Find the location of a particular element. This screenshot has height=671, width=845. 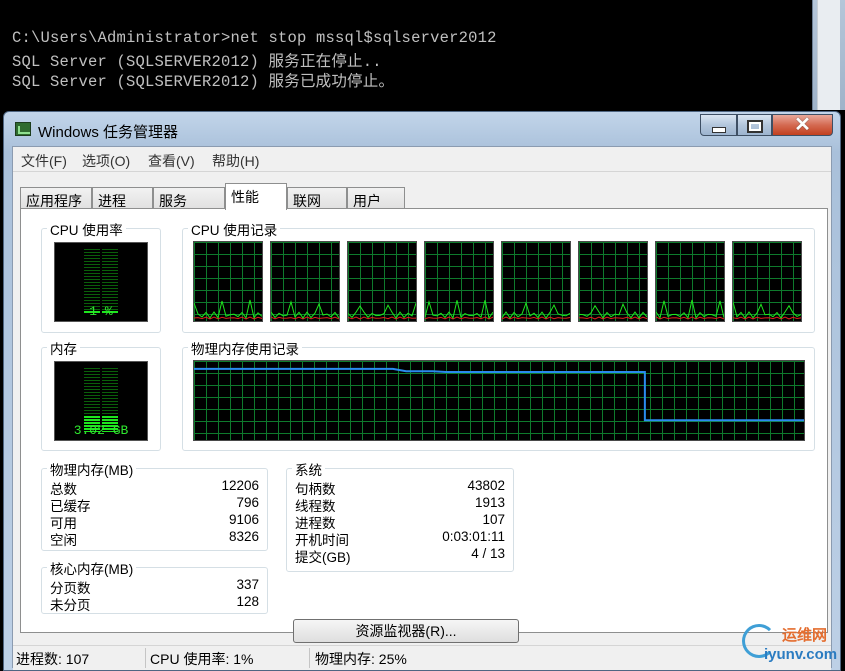

maximize-icon is located at coordinates (754, 126).